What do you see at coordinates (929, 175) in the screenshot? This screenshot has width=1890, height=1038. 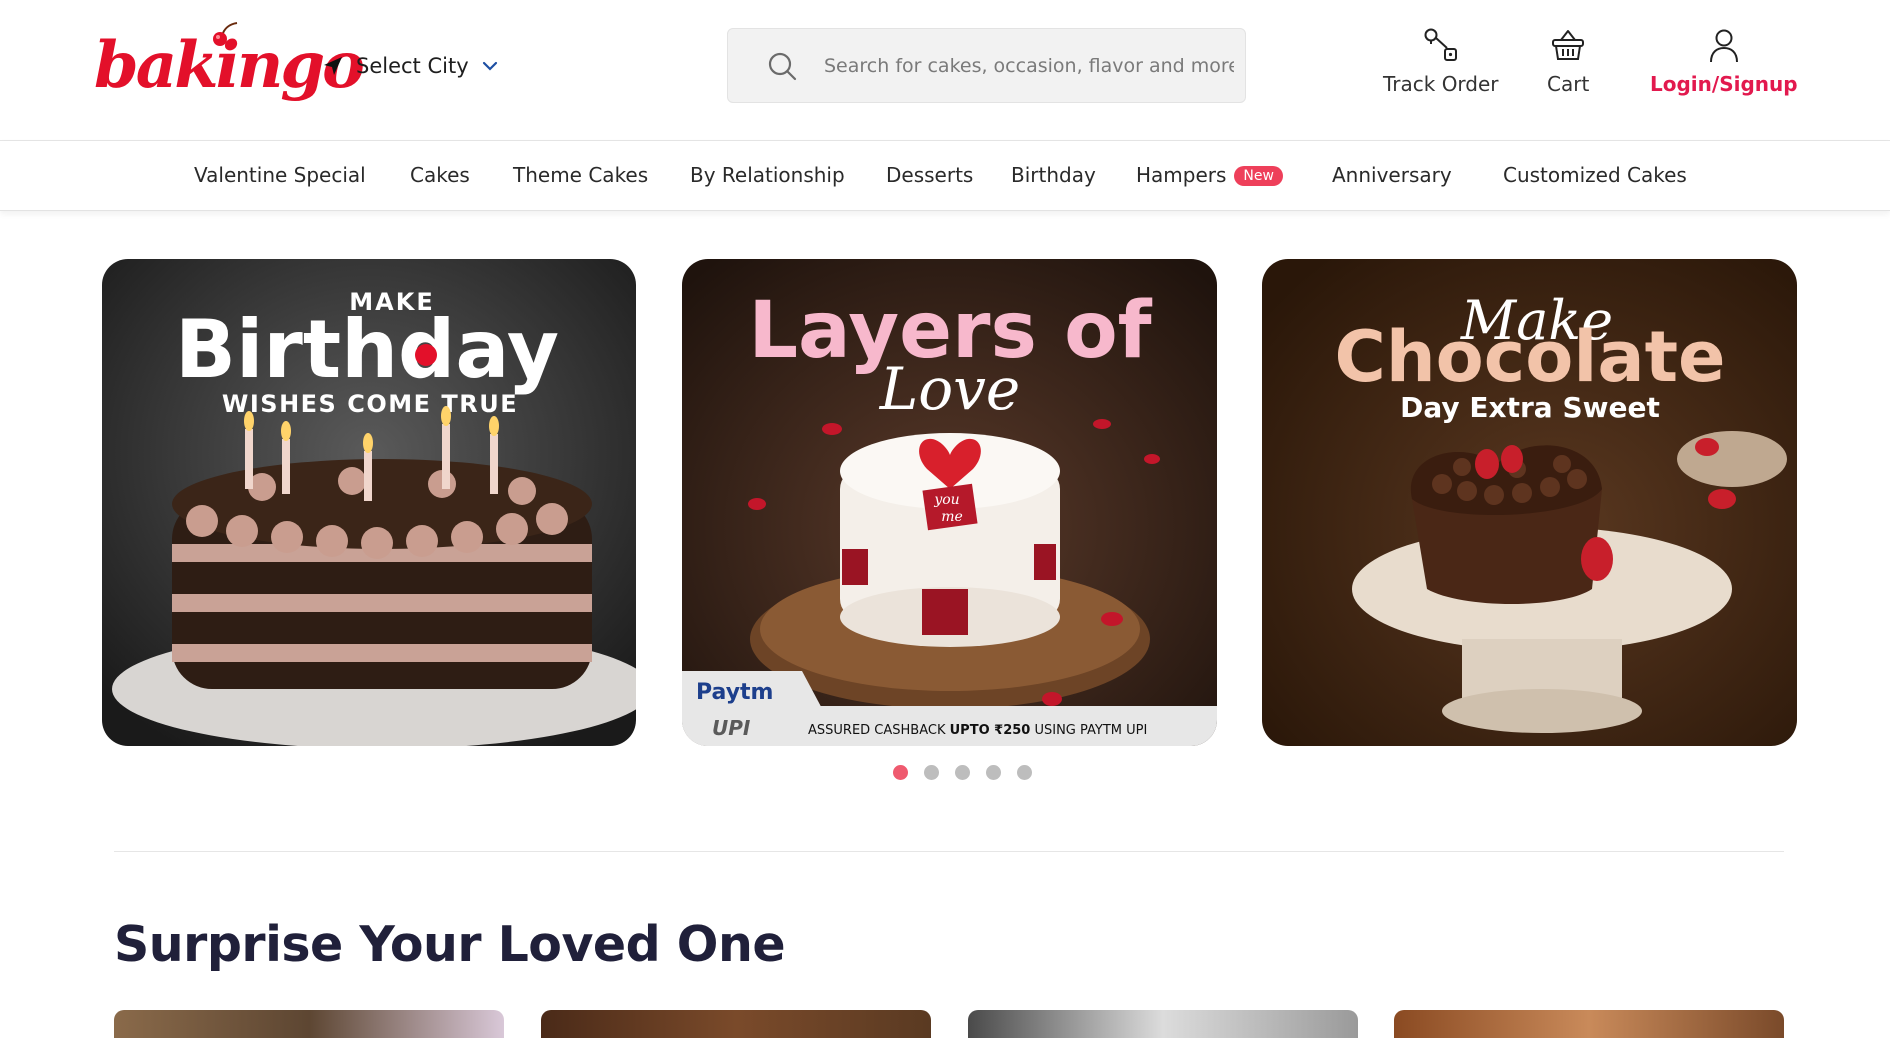 I see `nav-desserts: Desserts` at bounding box center [929, 175].